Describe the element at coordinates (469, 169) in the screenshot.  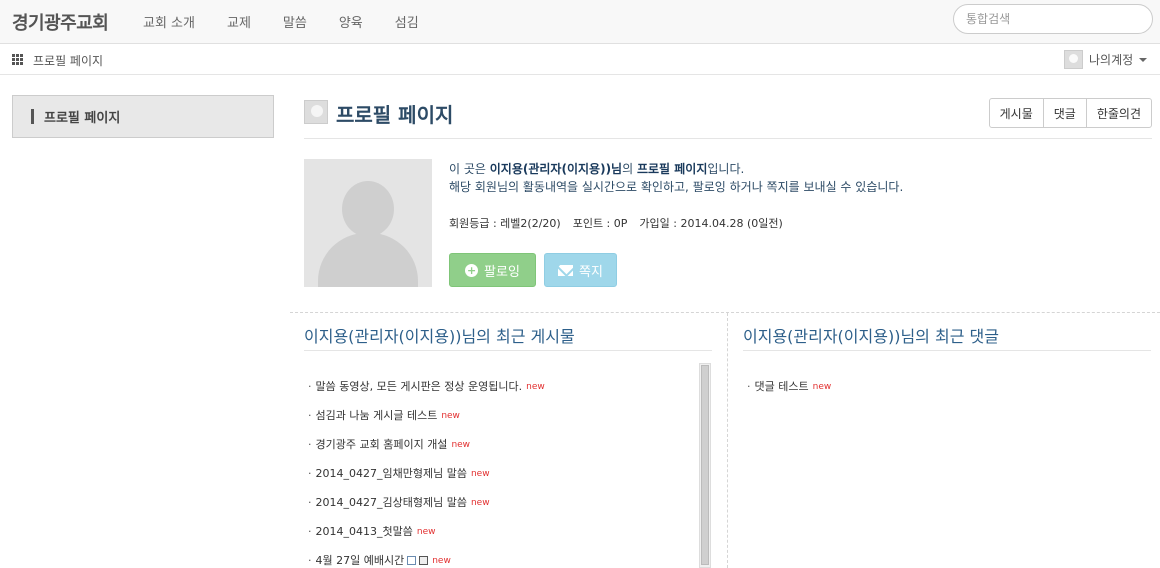
I see `intro-prefix: 이 곳은` at that location.